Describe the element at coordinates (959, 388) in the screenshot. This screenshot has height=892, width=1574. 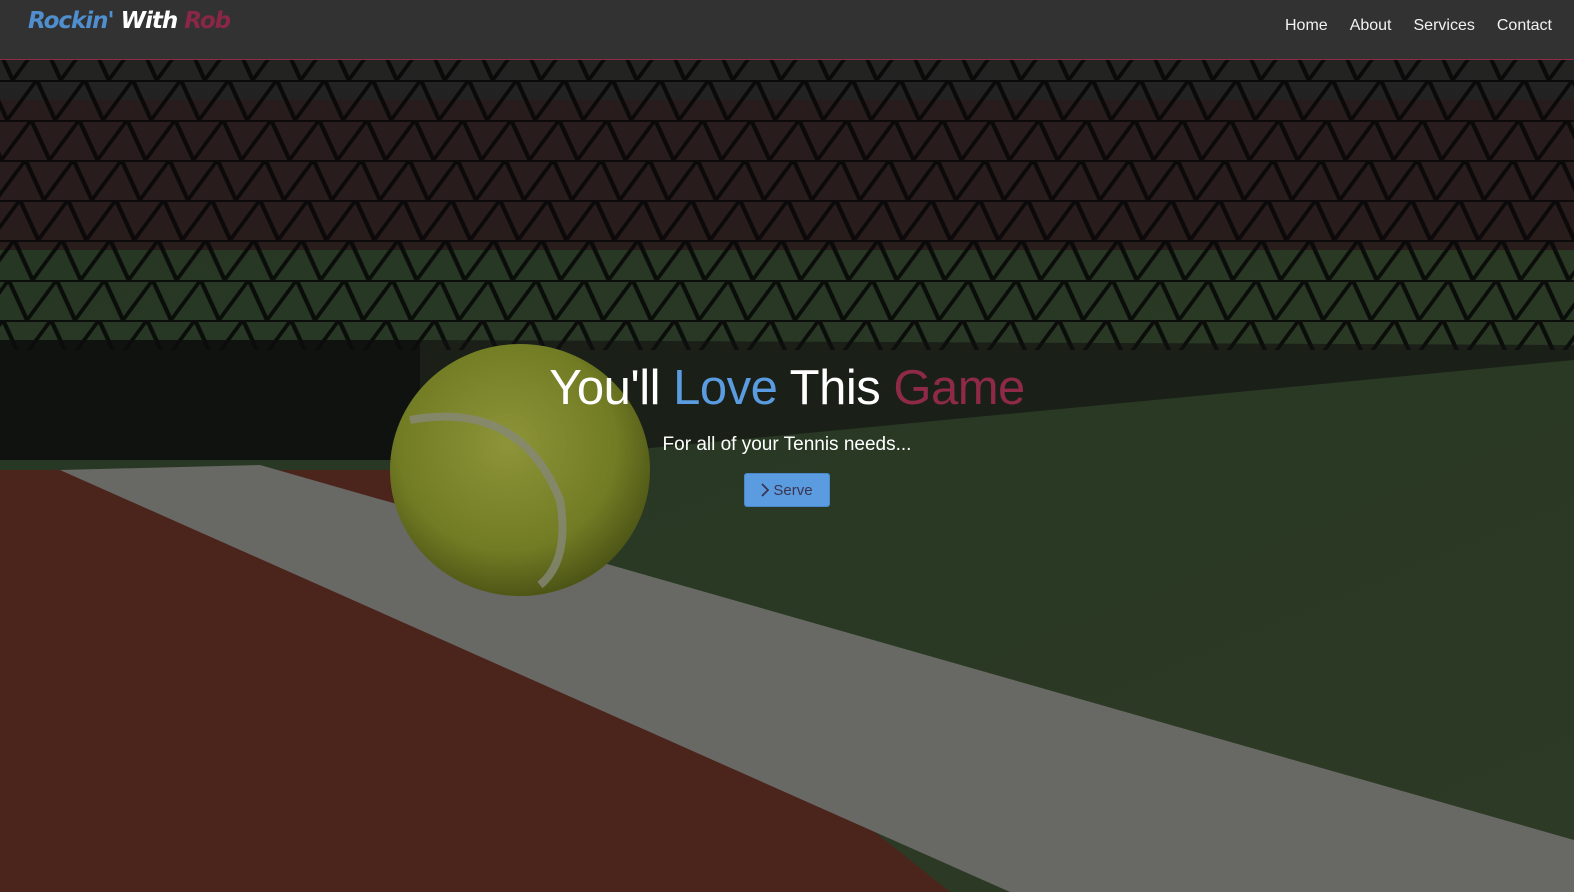
I see `hero-title-game: Game` at that location.